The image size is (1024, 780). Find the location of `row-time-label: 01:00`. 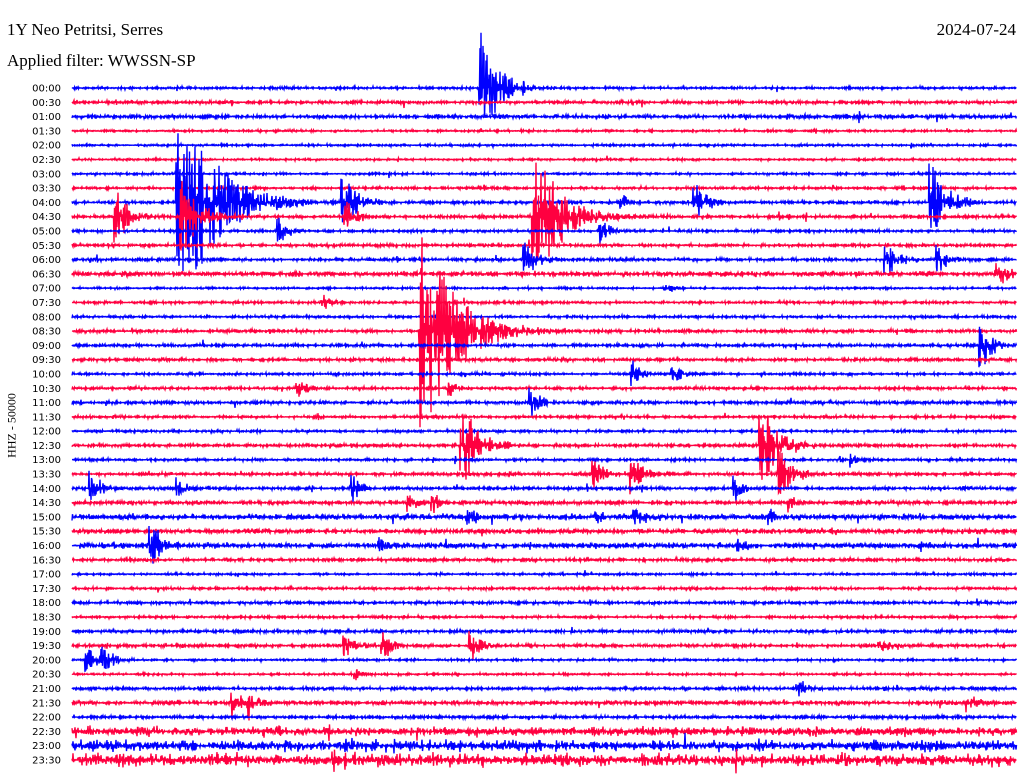

row-time-label: 01:00 is located at coordinates (46, 117).